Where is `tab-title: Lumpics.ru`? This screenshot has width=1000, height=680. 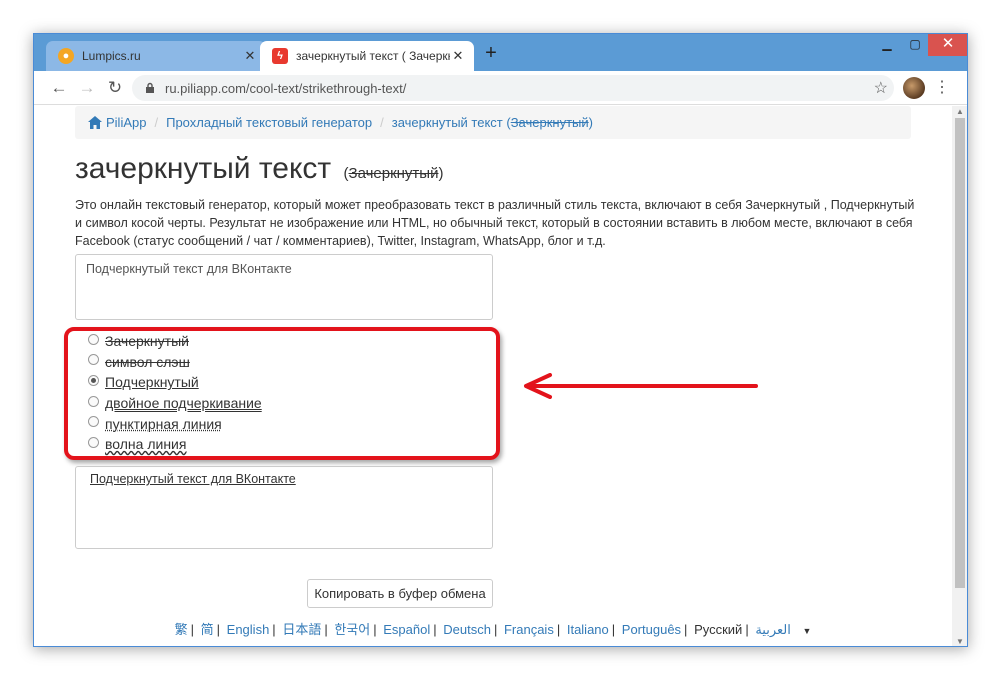 tab-title: Lumpics.ru is located at coordinates (111, 56).